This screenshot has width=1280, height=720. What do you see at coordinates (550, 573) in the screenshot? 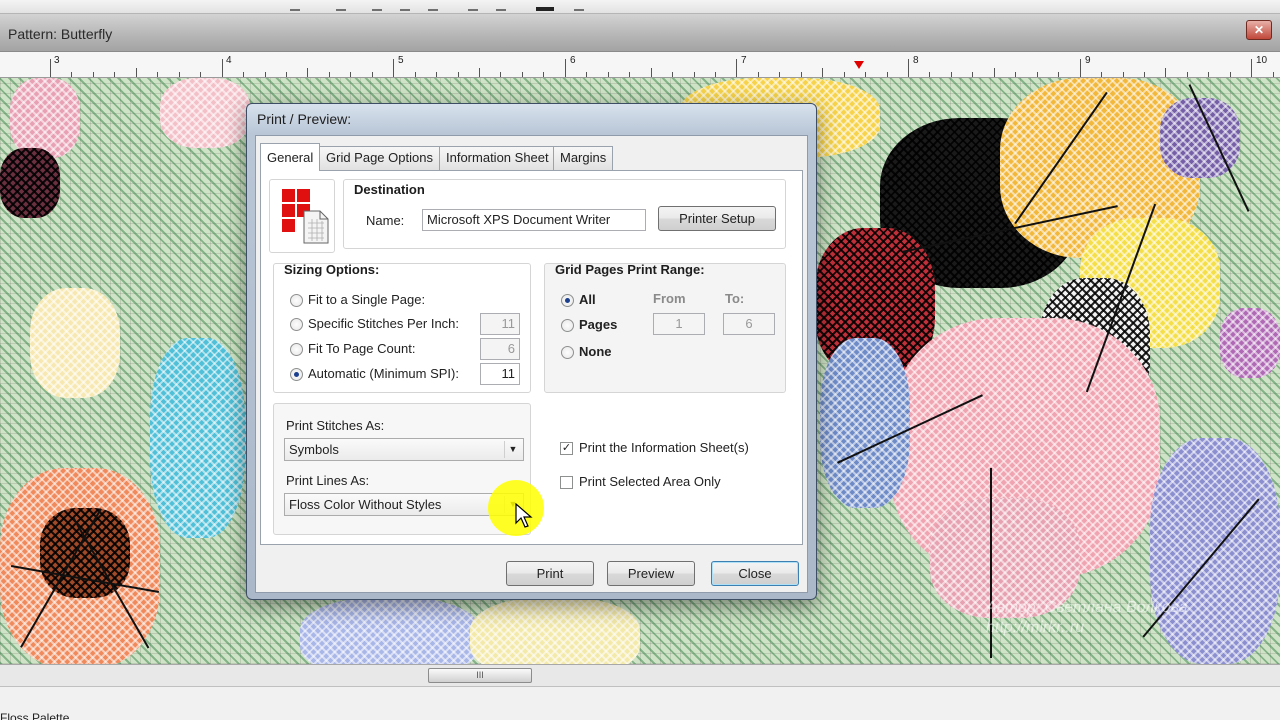
I see `print-button: Print` at bounding box center [550, 573].